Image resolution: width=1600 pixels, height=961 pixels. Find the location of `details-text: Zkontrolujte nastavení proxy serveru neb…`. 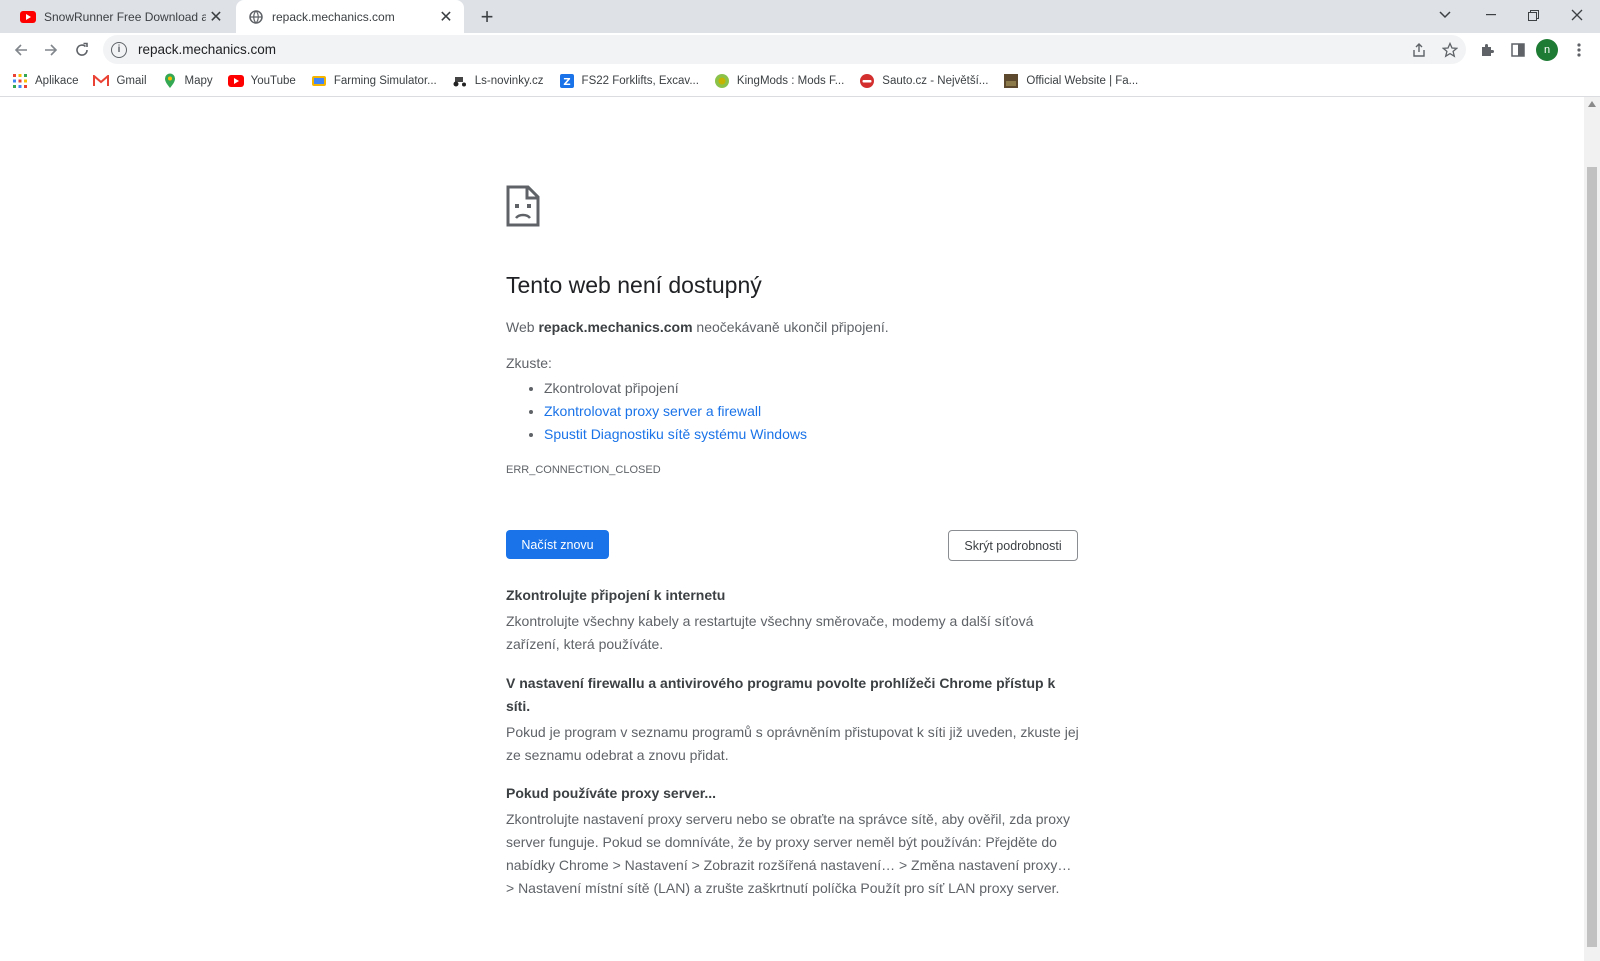

details-text: Zkontrolujte nastavení proxy serveru neb… is located at coordinates (789, 853).